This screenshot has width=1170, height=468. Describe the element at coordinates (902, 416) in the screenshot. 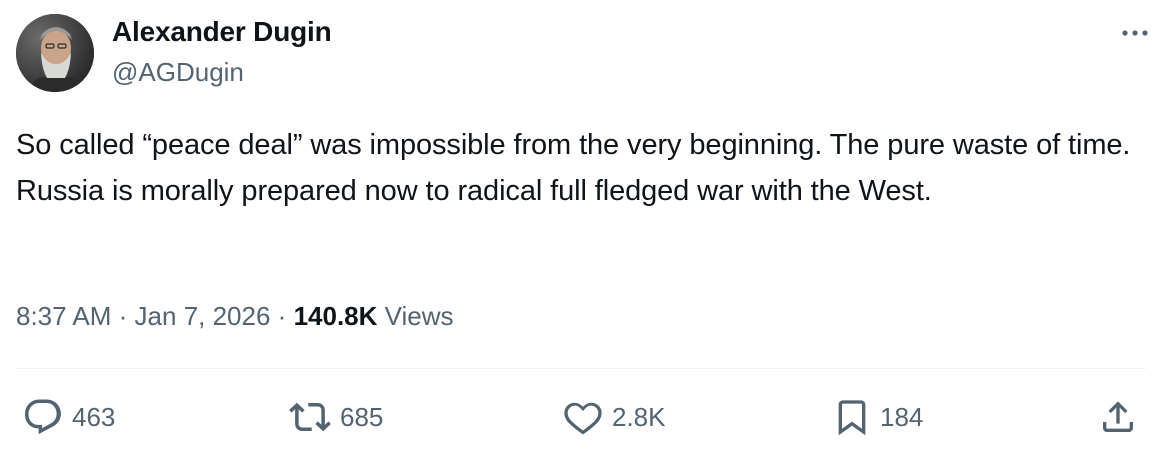

I see `bookmark-count: 184` at that location.